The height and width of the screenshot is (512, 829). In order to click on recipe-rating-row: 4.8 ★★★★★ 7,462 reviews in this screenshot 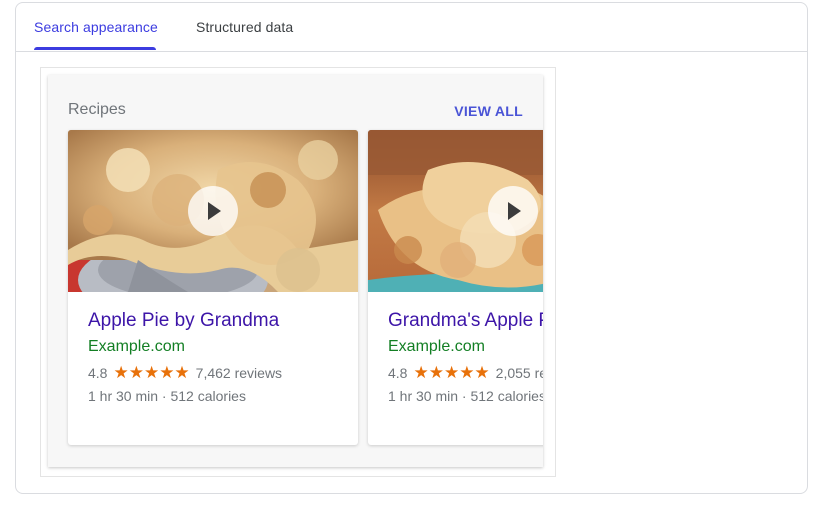, I will do `click(185, 373)`.